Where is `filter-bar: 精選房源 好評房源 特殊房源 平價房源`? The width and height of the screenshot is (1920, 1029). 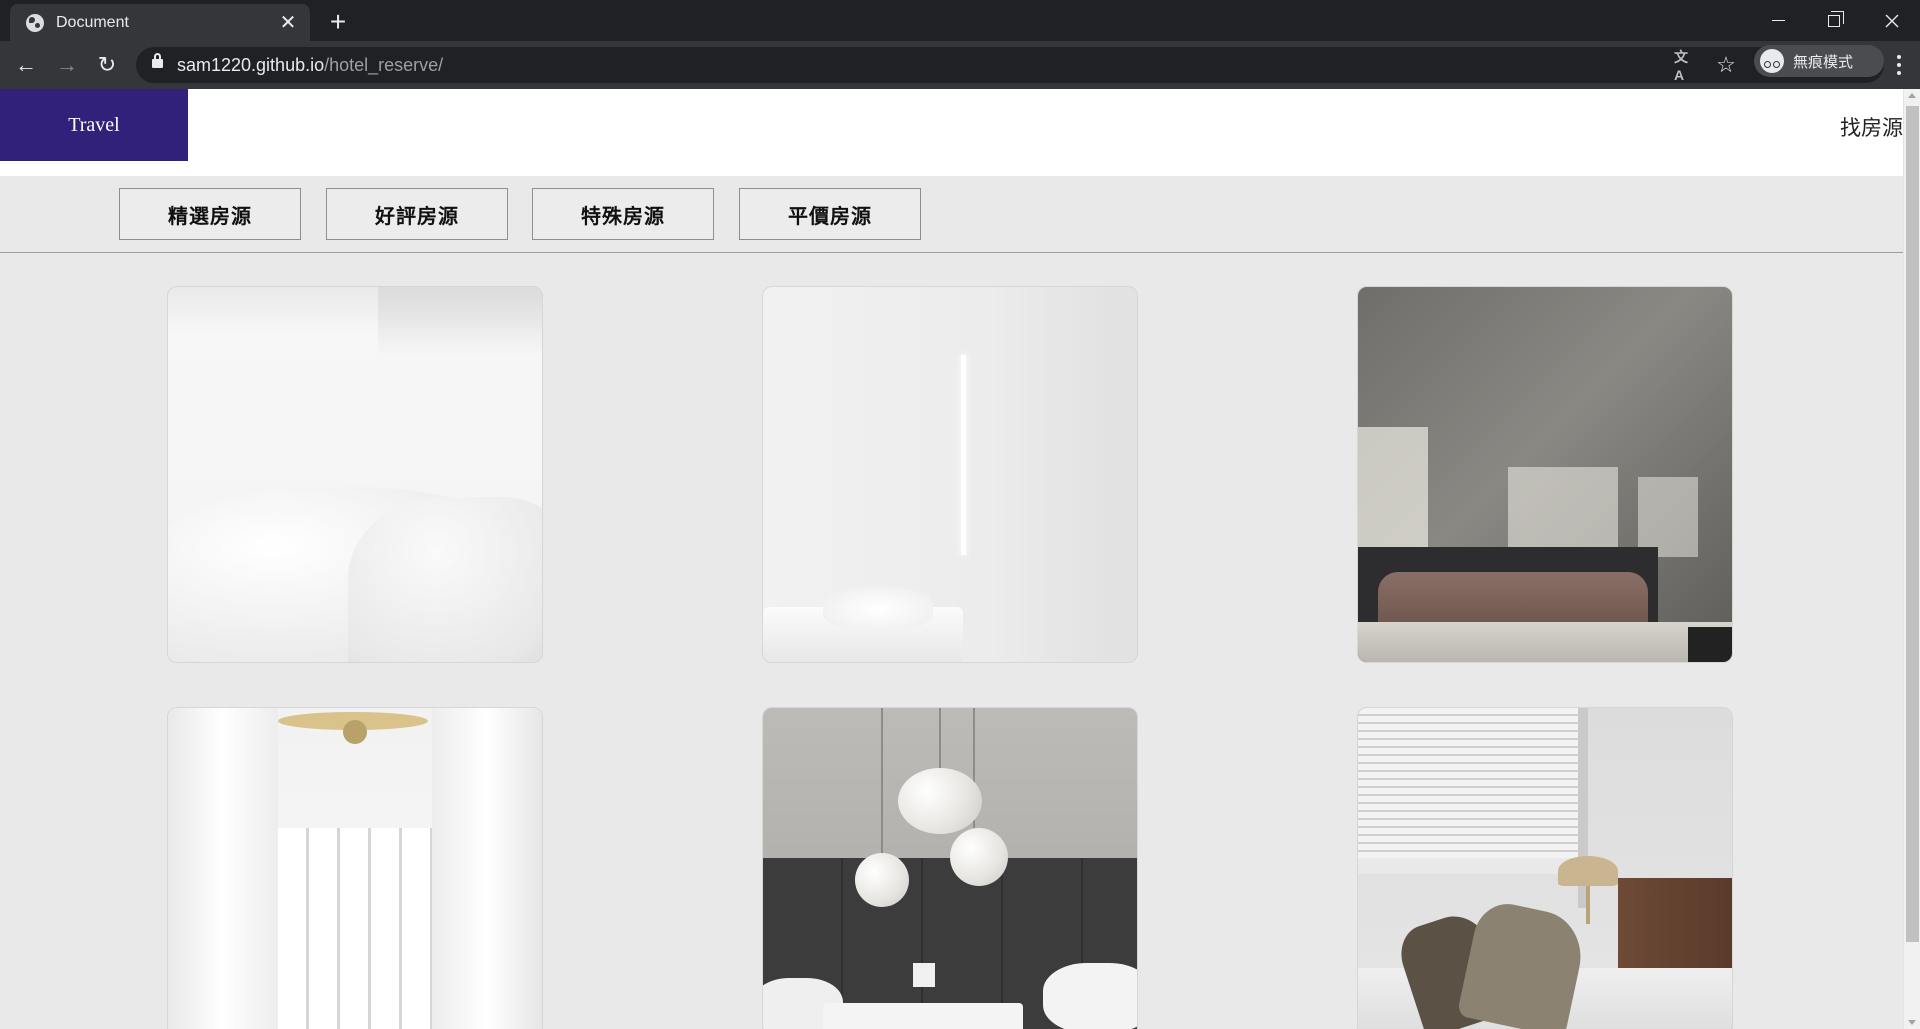
filter-bar: 精選房源 好評房源 特殊房源 平價房源 is located at coordinates (951, 214).